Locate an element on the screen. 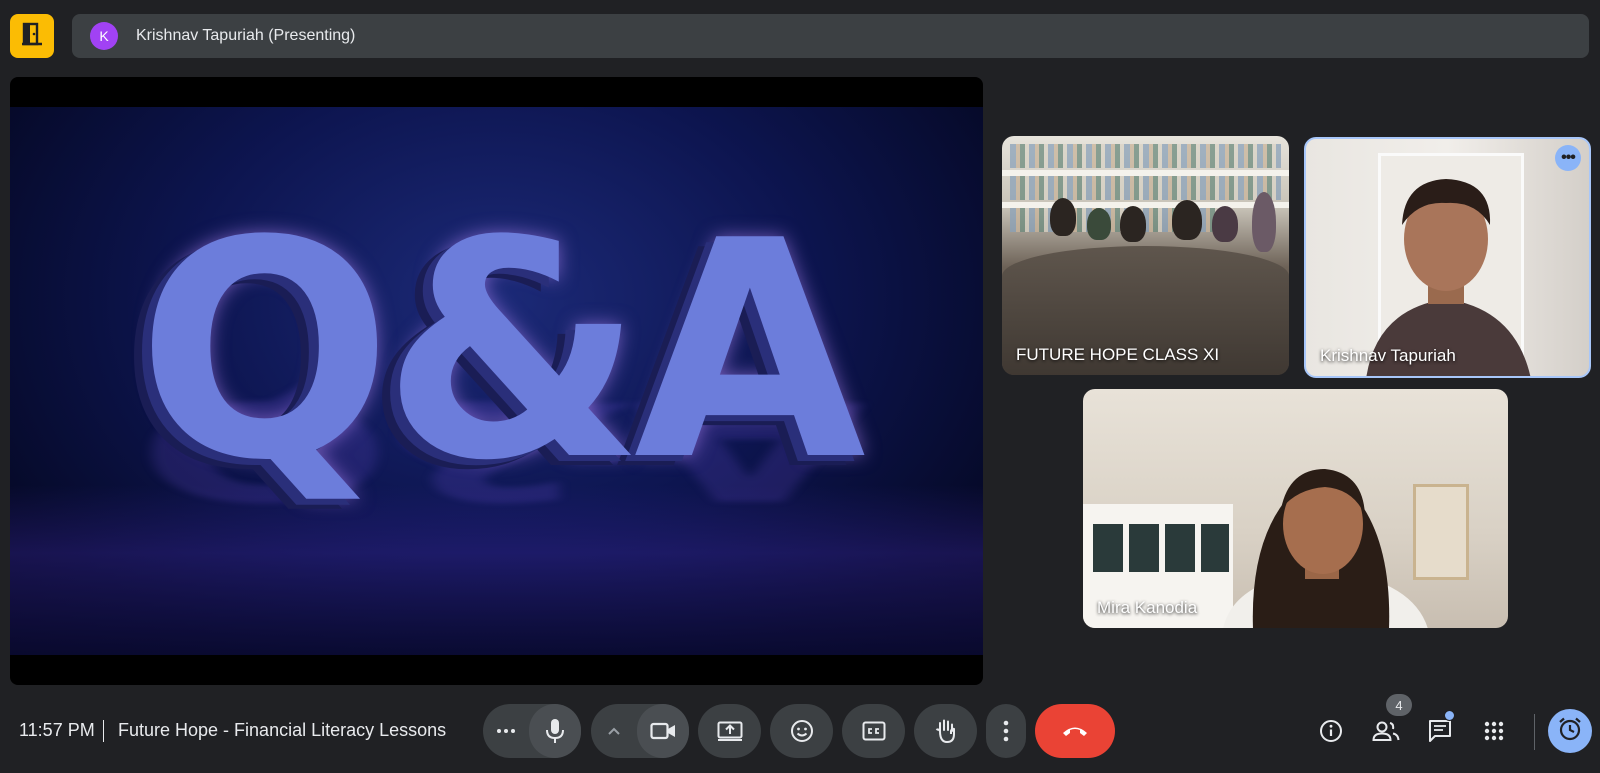 The image size is (1600, 773). reactions-button is located at coordinates (801, 731).